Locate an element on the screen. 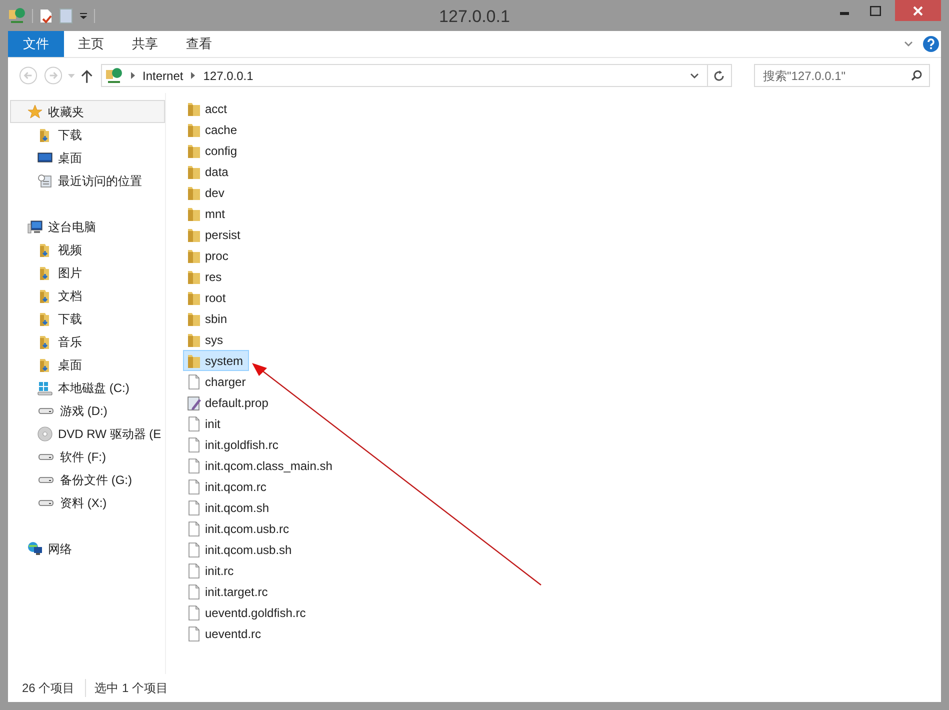 This screenshot has width=949, height=710. file-item: acct is located at coordinates (208, 108).